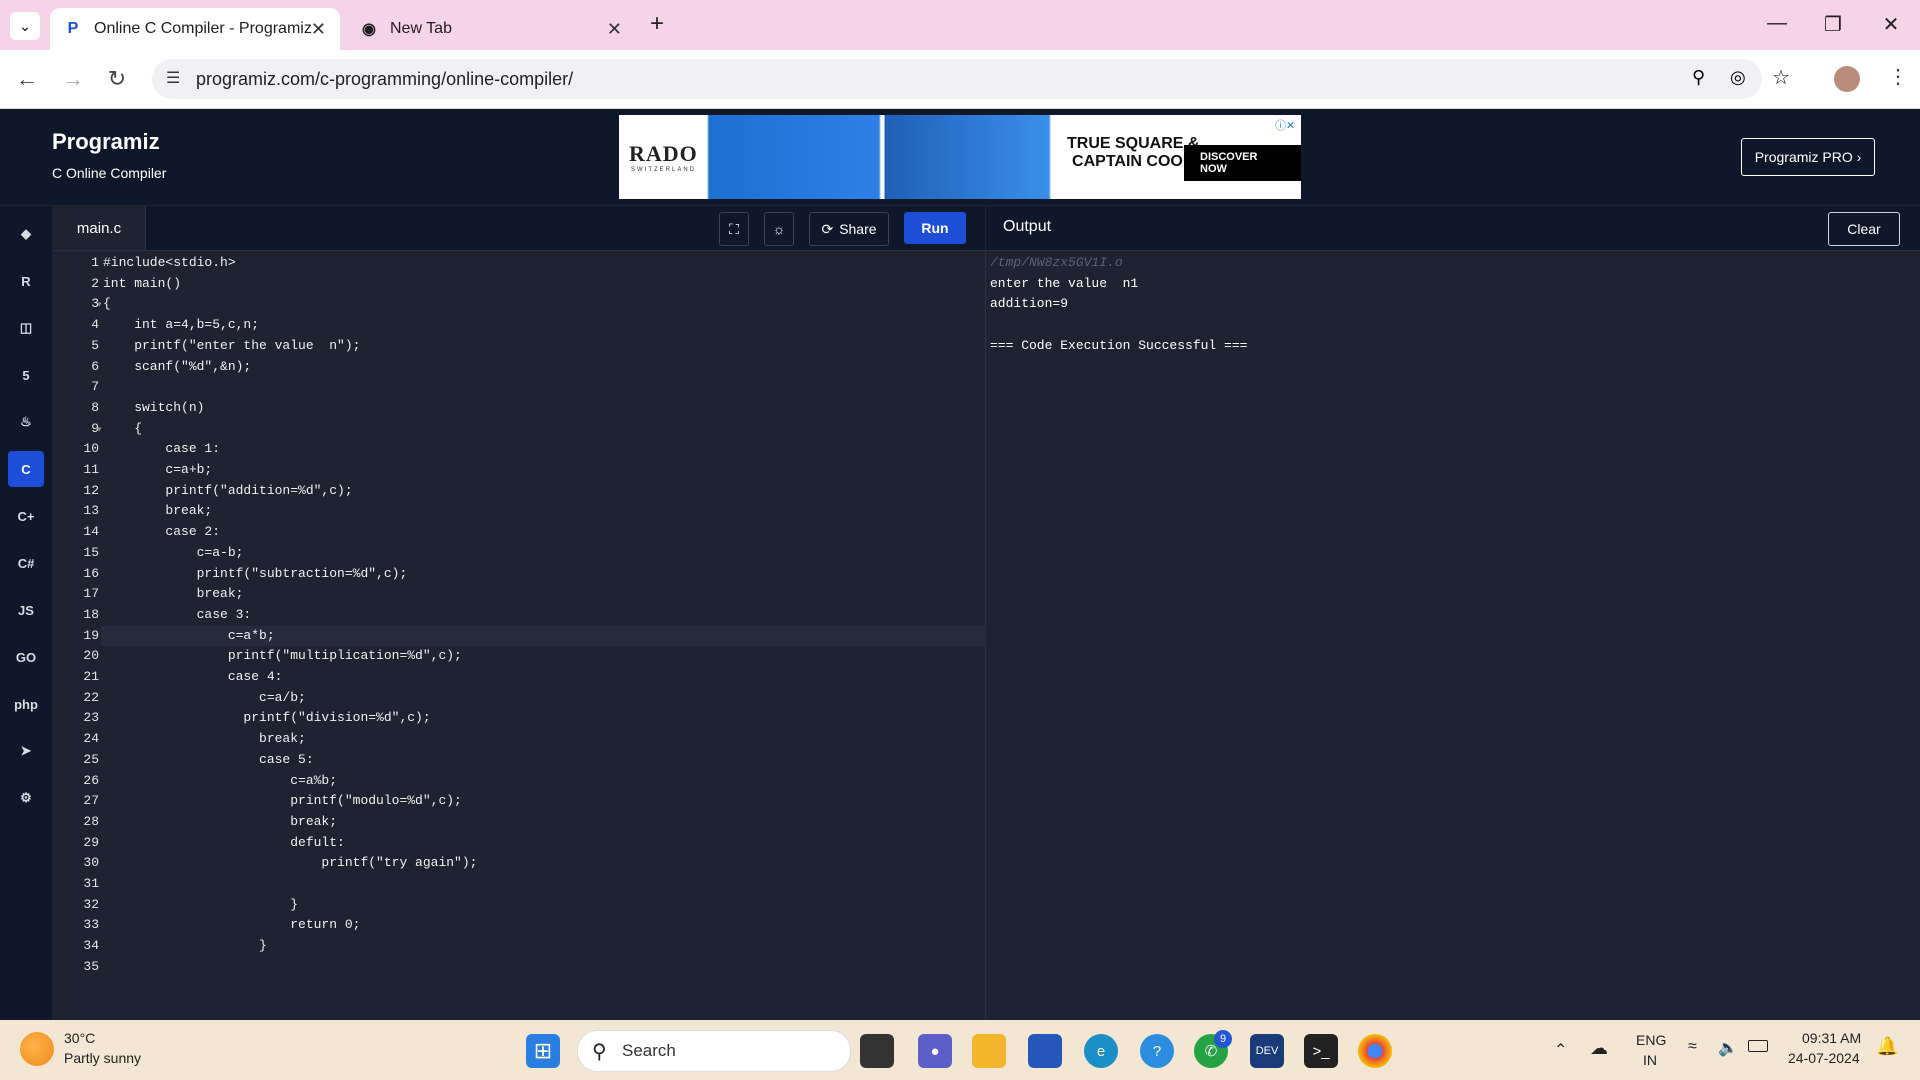 This screenshot has height=1080, width=1920. What do you see at coordinates (73, 79) in the screenshot?
I see `forward-icon: →` at bounding box center [73, 79].